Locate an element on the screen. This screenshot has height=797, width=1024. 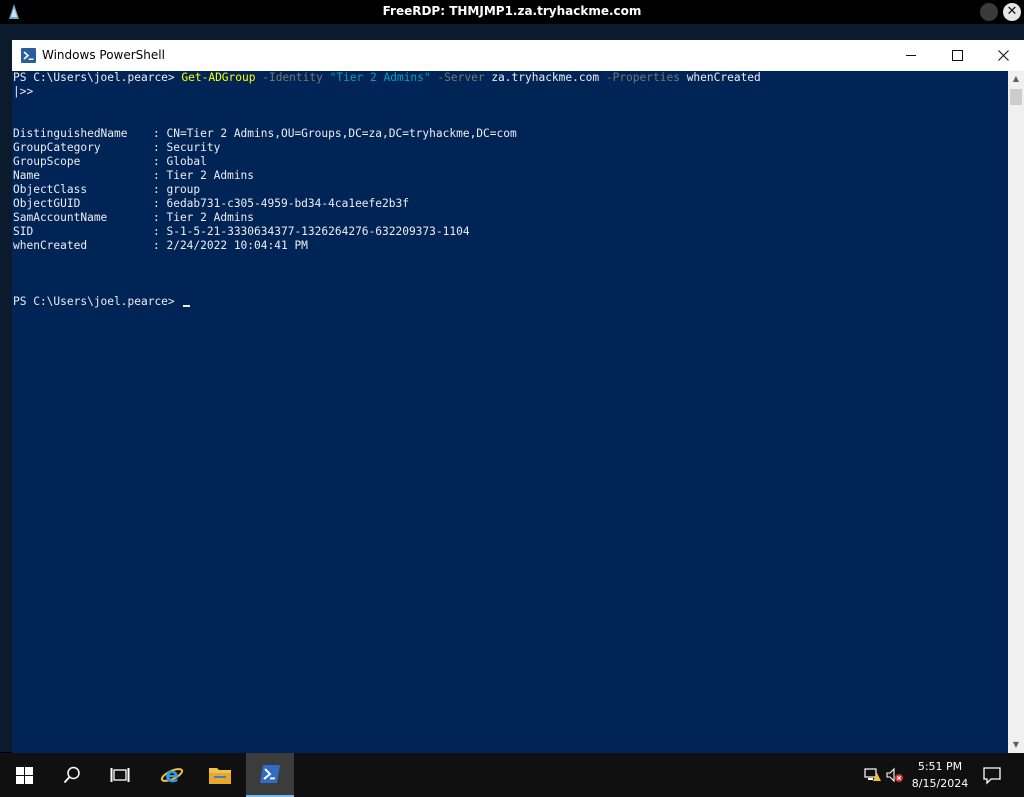
window-title: Windows PowerShell is located at coordinates (103, 55).